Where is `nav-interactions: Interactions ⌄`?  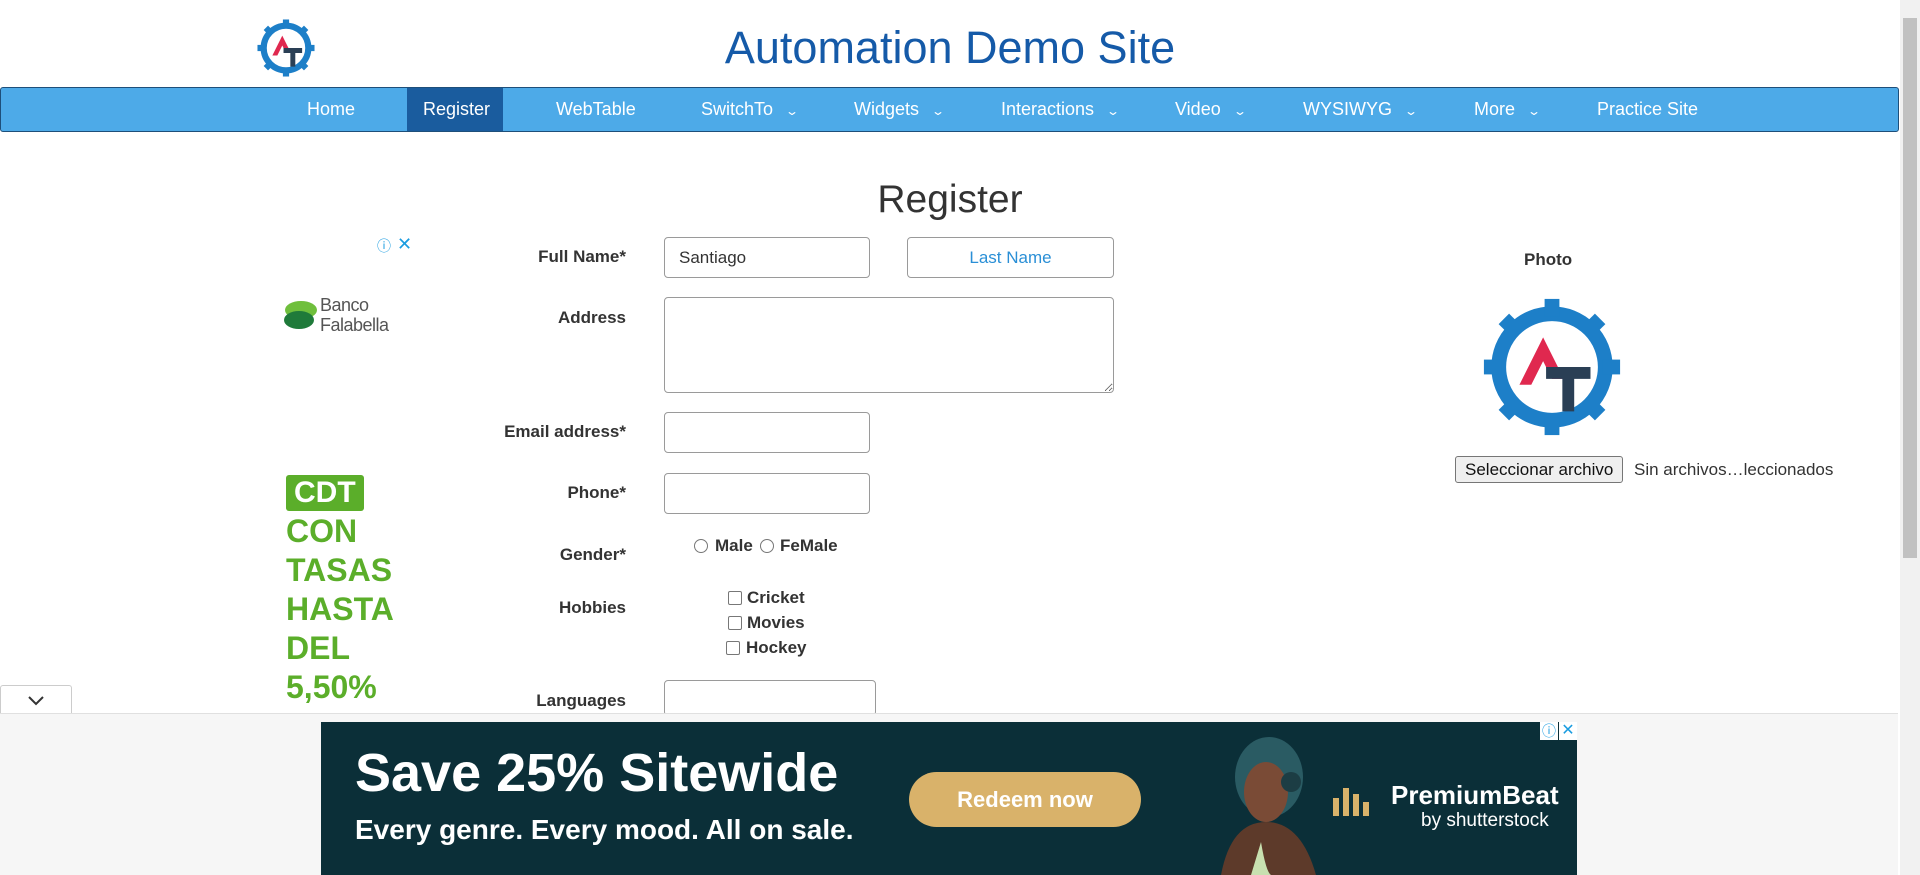 nav-interactions: Interactions ⌄ is located at coordinates (1059, 109).